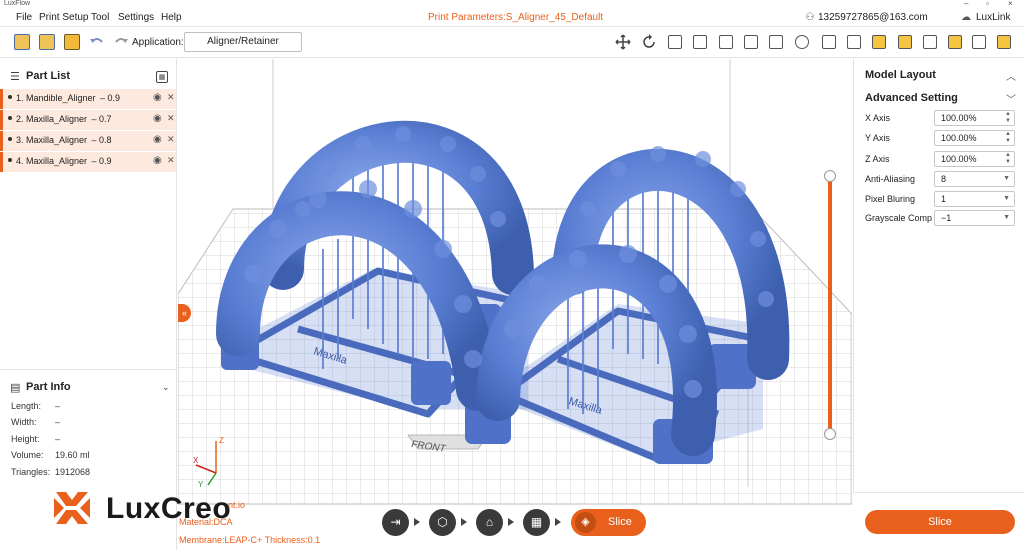 This screenshot has height=550, width=1024. Describe the element at coordinates (879, 42) in the screenshot. I see `view-front-icon` at that location.